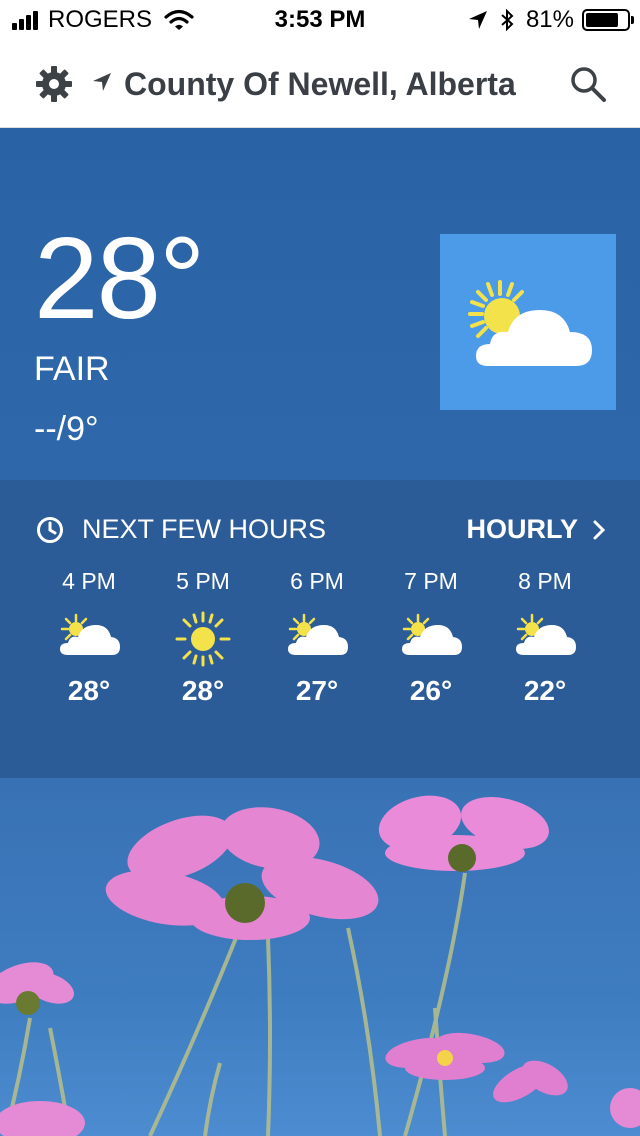 Image resolution: width=640 pixels, height=1136 pixels. What do you see at coordinates (54, 84) in the screenshot?
I see `settings-gear-icon` at bounding box center [54, 84].